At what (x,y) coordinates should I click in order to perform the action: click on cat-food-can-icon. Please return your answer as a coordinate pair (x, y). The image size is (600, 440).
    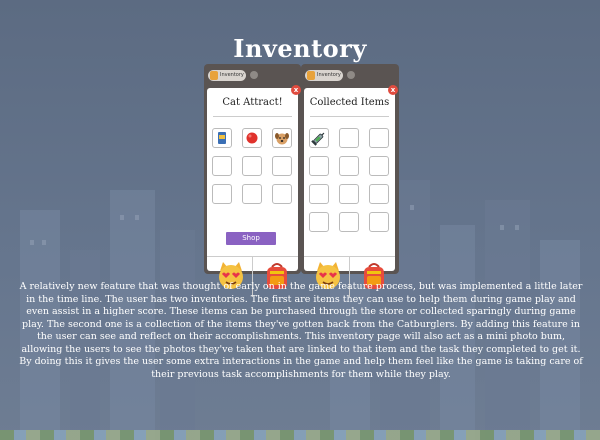
    Looking at the image, I should click on (222, 138).